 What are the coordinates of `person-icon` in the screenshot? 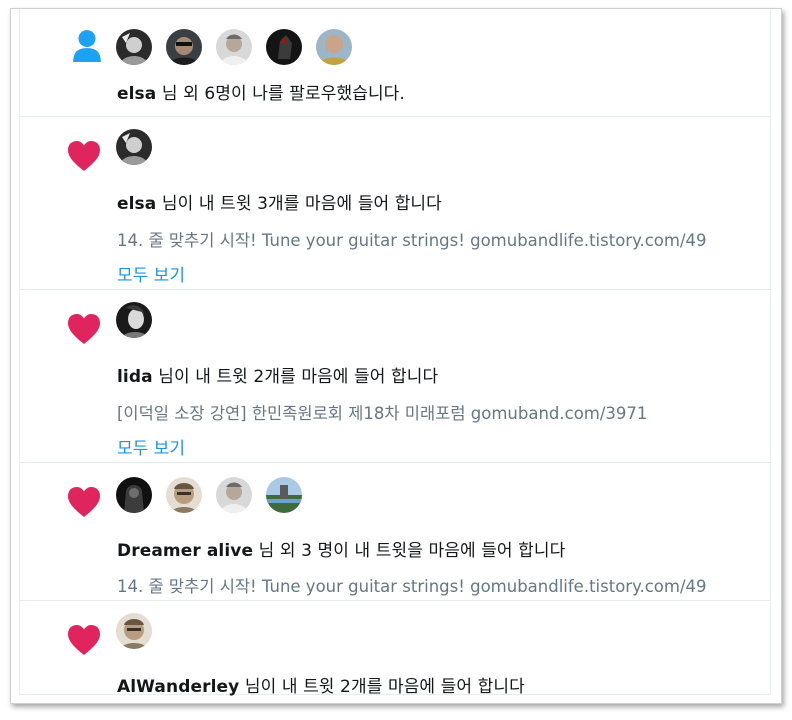 It's located at (87, 46).